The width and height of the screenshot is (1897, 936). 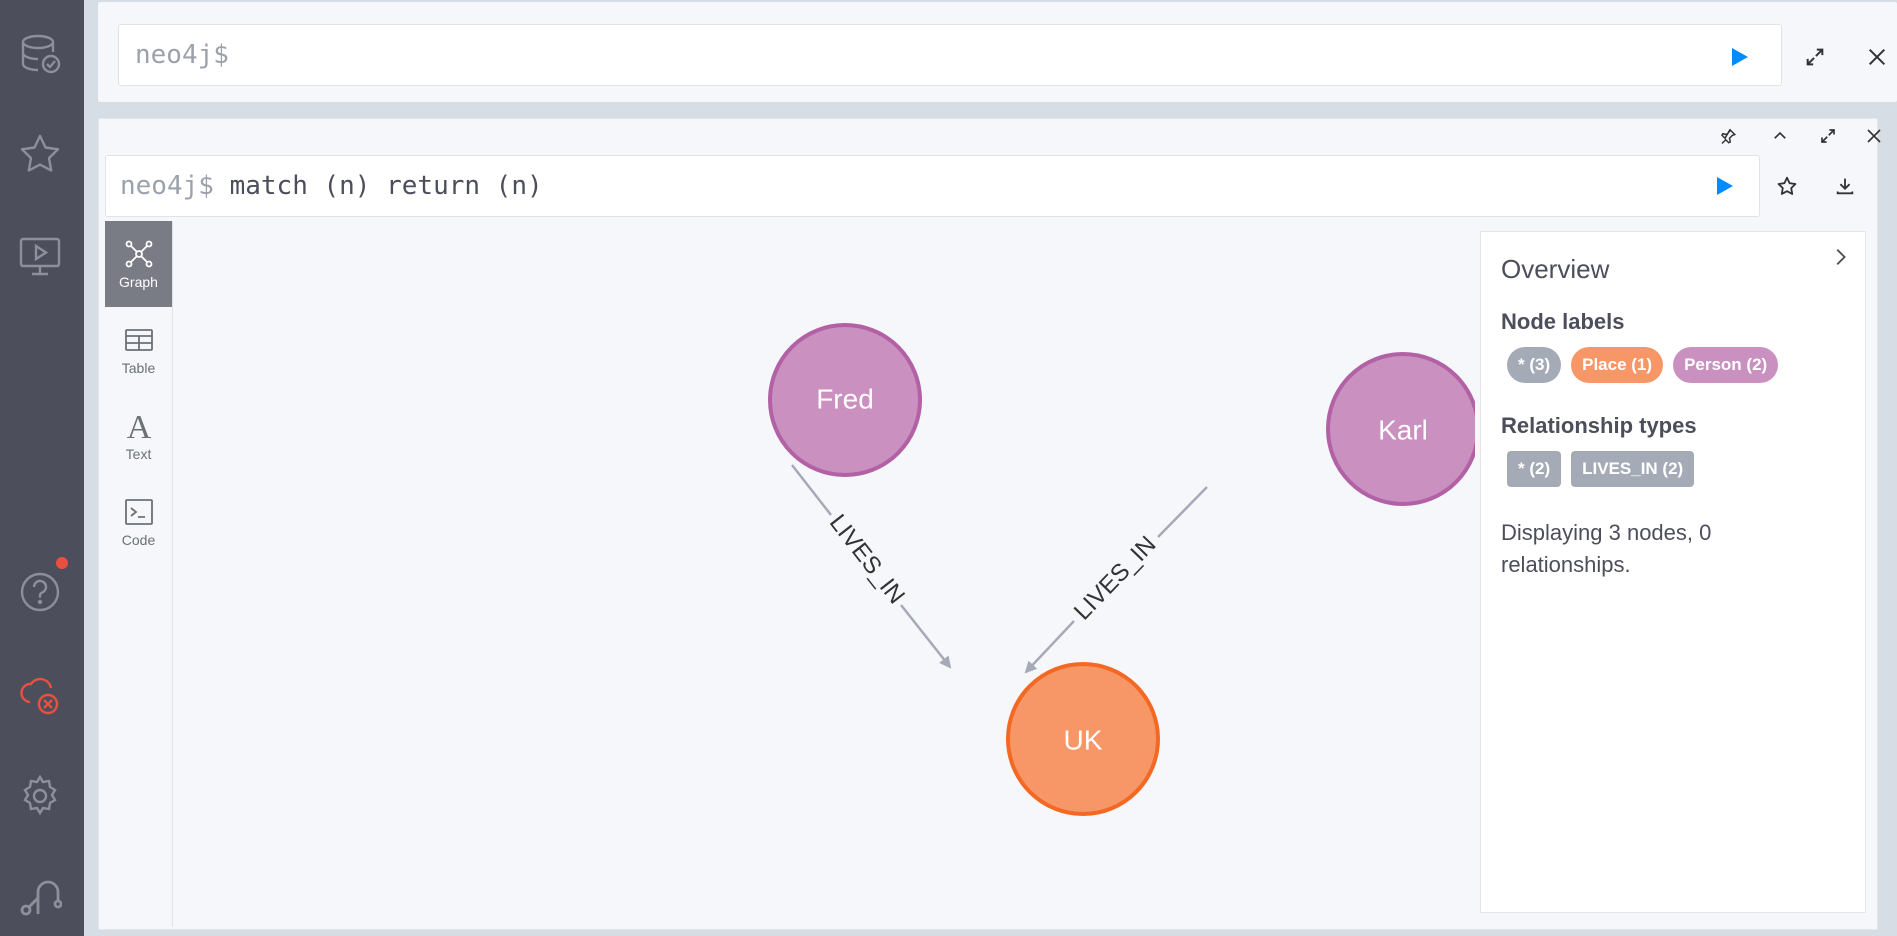 What do you see at coordinates (1599, 425) in the screenshot?
I see `relationship-types-heading: Relationship types` at bounding box center [1599, 425].